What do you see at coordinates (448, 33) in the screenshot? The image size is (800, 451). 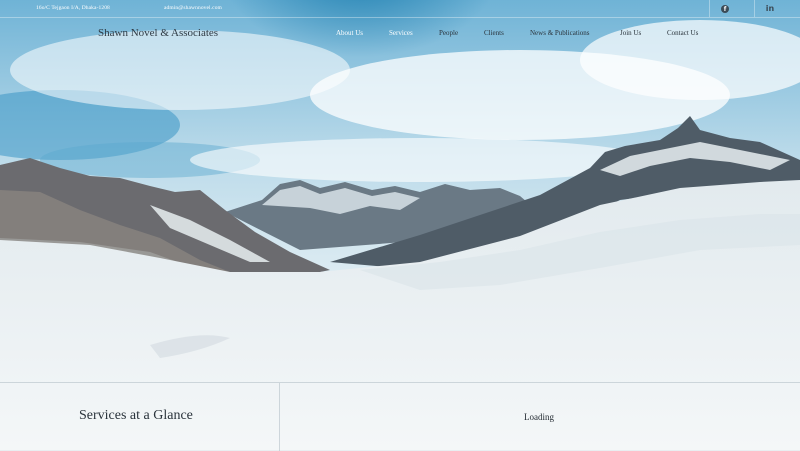 I see `nav-people: People` at bounding box center [448, 33].